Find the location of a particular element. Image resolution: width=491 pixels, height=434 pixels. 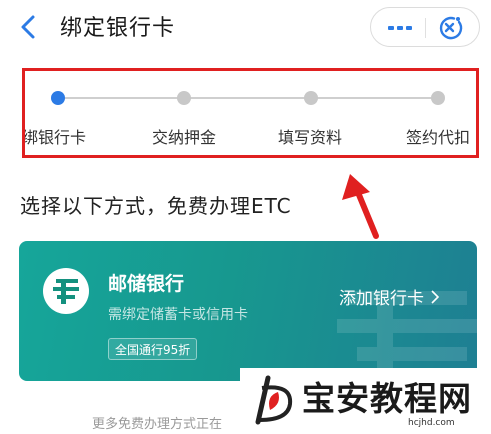

watermark: 宝安教程网 hcjhd.com is located at coordinates (365, 401).